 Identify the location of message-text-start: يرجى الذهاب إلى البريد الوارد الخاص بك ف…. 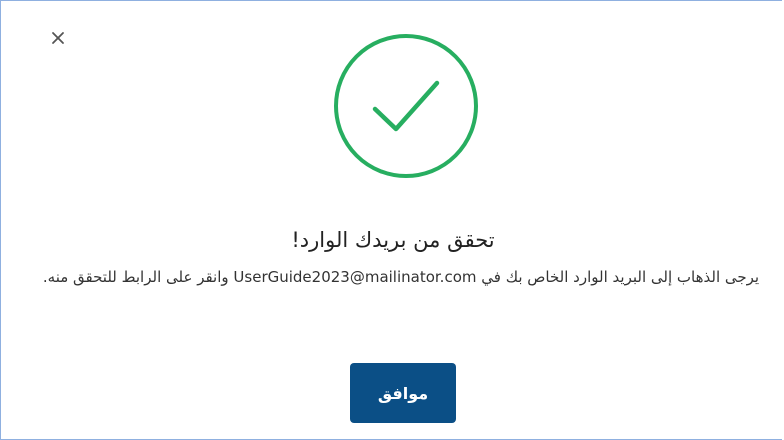
(618, 277).